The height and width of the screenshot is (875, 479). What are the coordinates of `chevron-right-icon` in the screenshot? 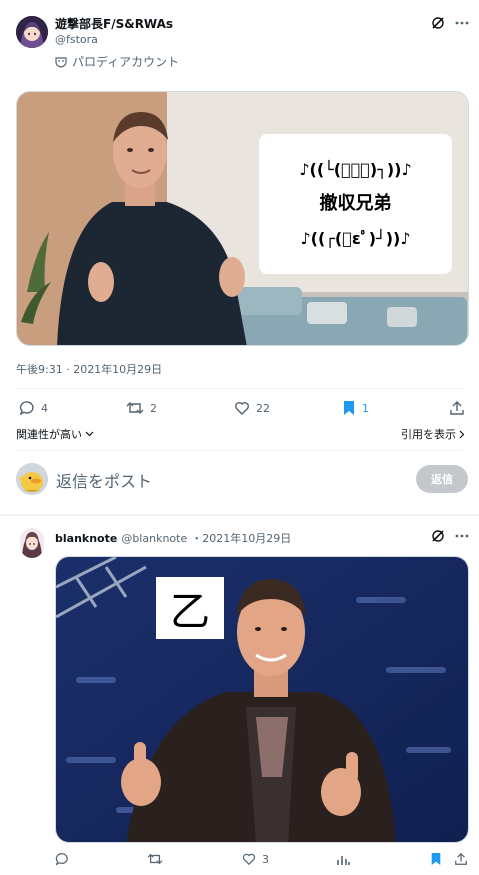 It's located at (462, 434).